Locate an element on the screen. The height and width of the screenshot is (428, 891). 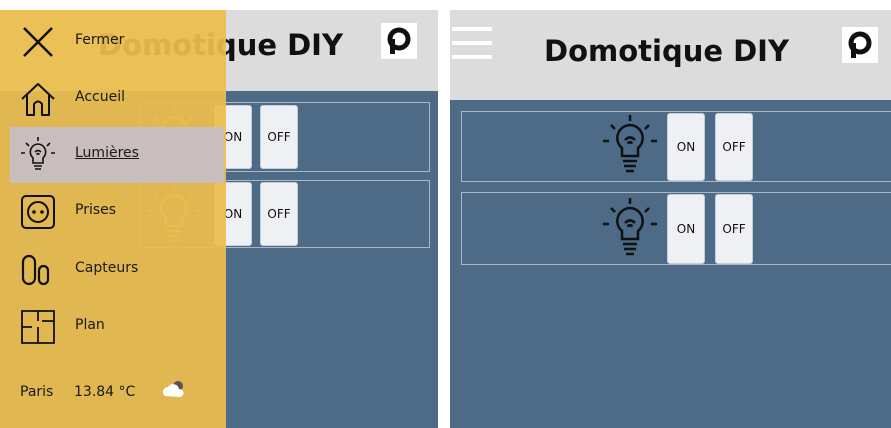
cloud-icon is located at coordinates (173, 389).